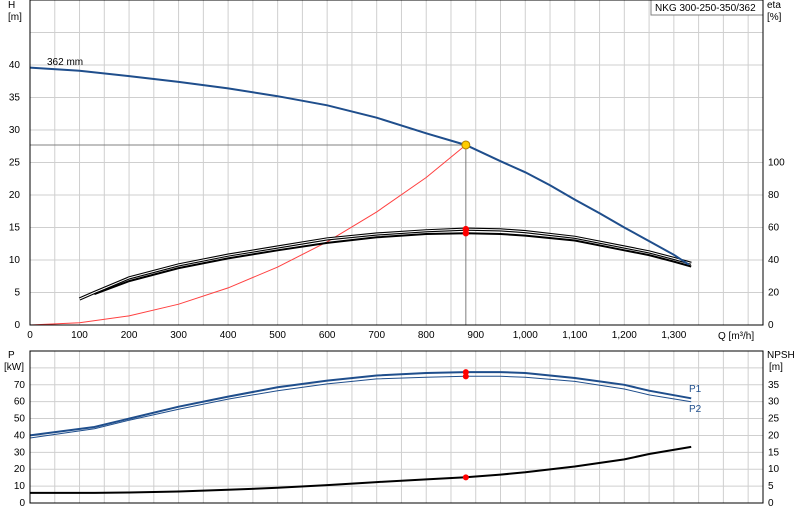 The width and height of the screenshot is (800, 520). Describe the element at coordinates (466, 145) in the screenshot. I see `duty-point-marker` at that location.